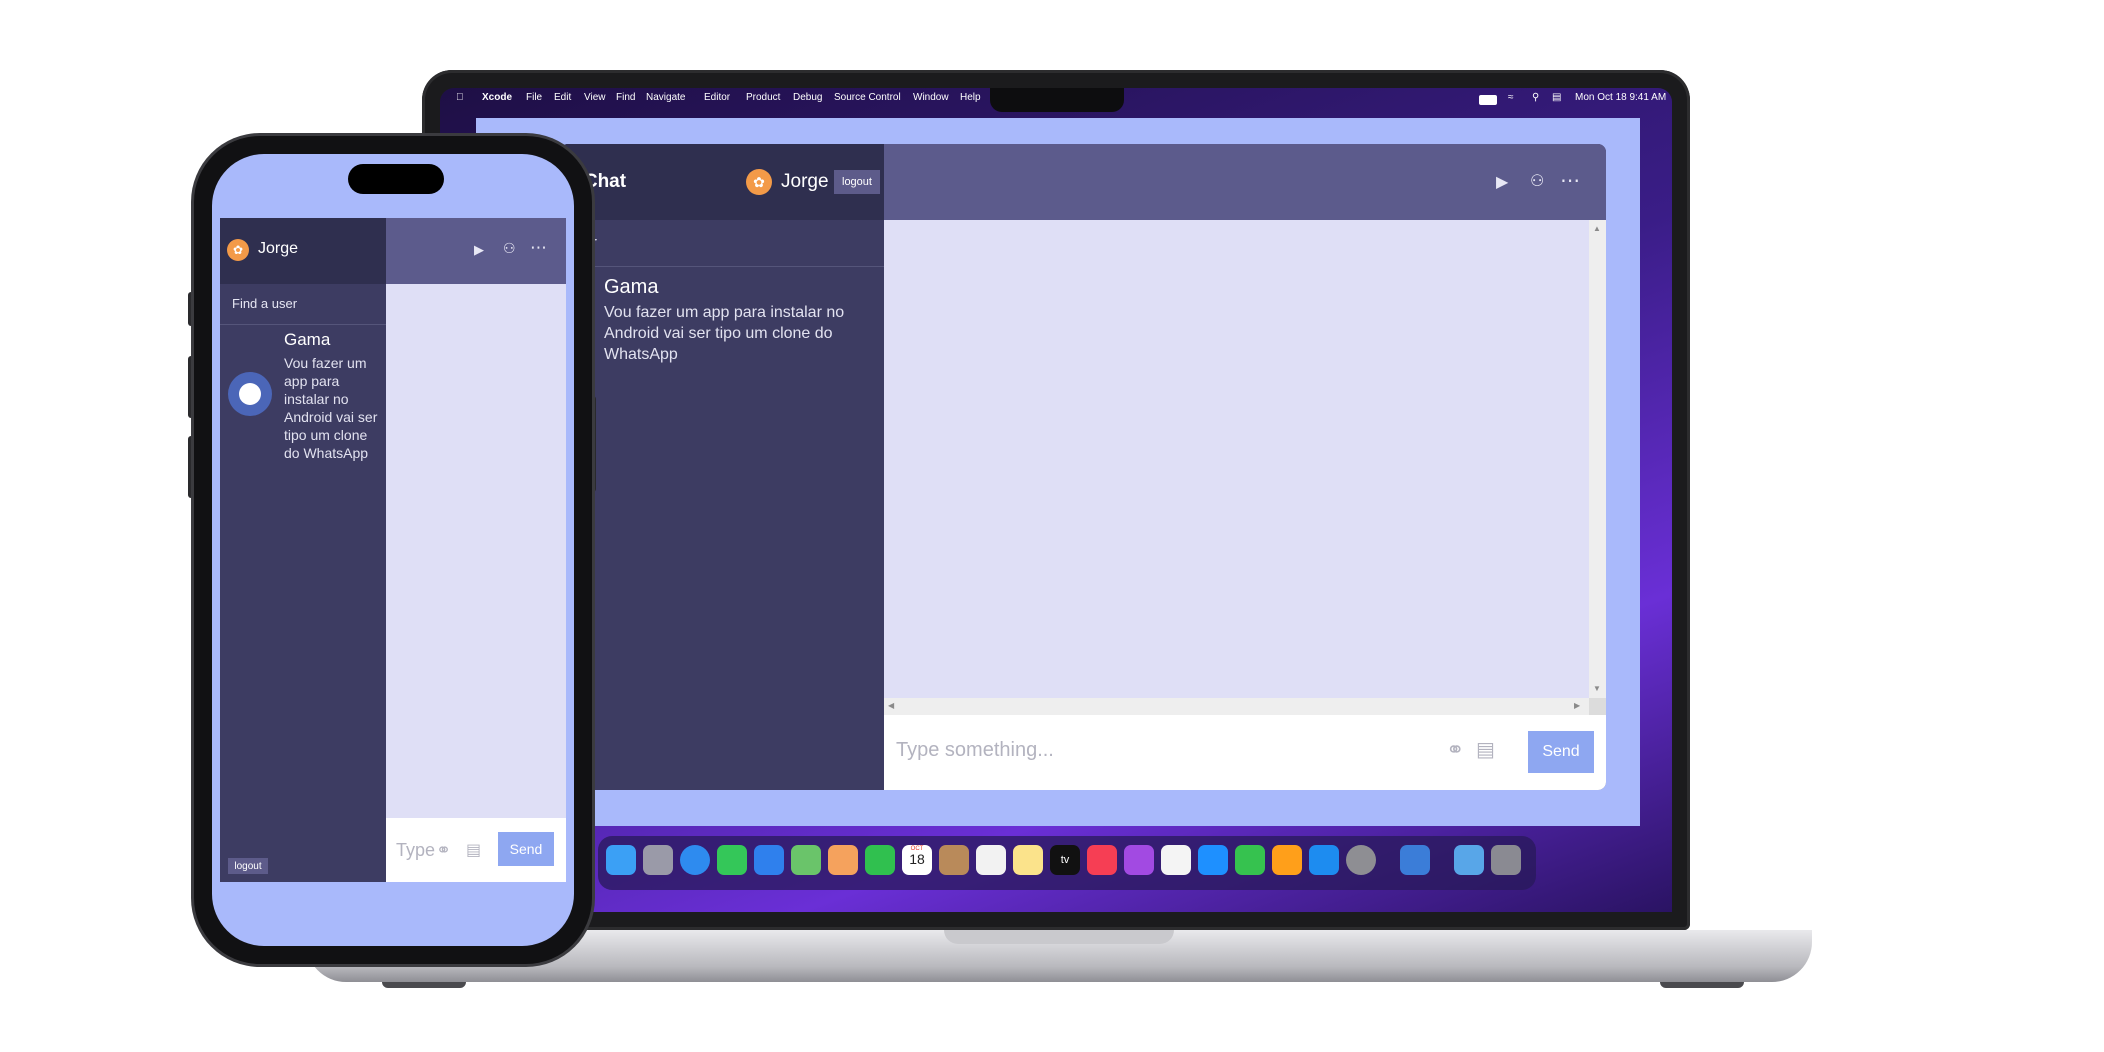 The width and height of the screenshot is (2104, 1052). What do you see at coordinates (1506, 860) in the screenshot?
I see `trash-icon` at bounding box center [1506, 860].